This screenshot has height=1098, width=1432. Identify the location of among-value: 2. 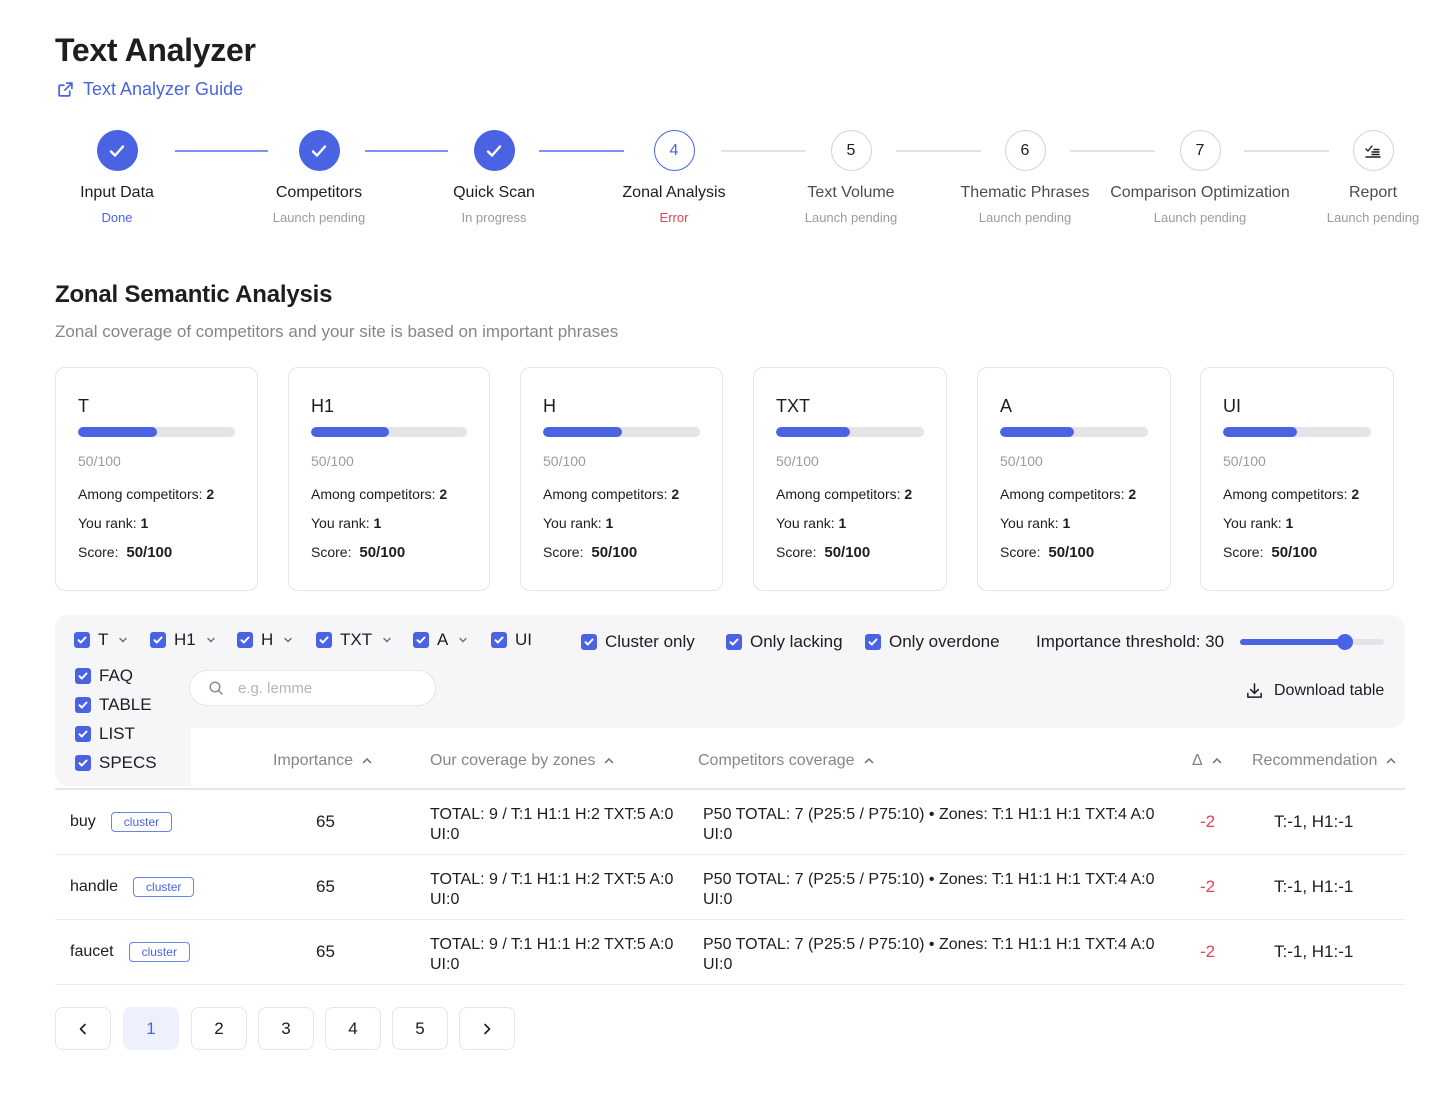
(1355, 494).